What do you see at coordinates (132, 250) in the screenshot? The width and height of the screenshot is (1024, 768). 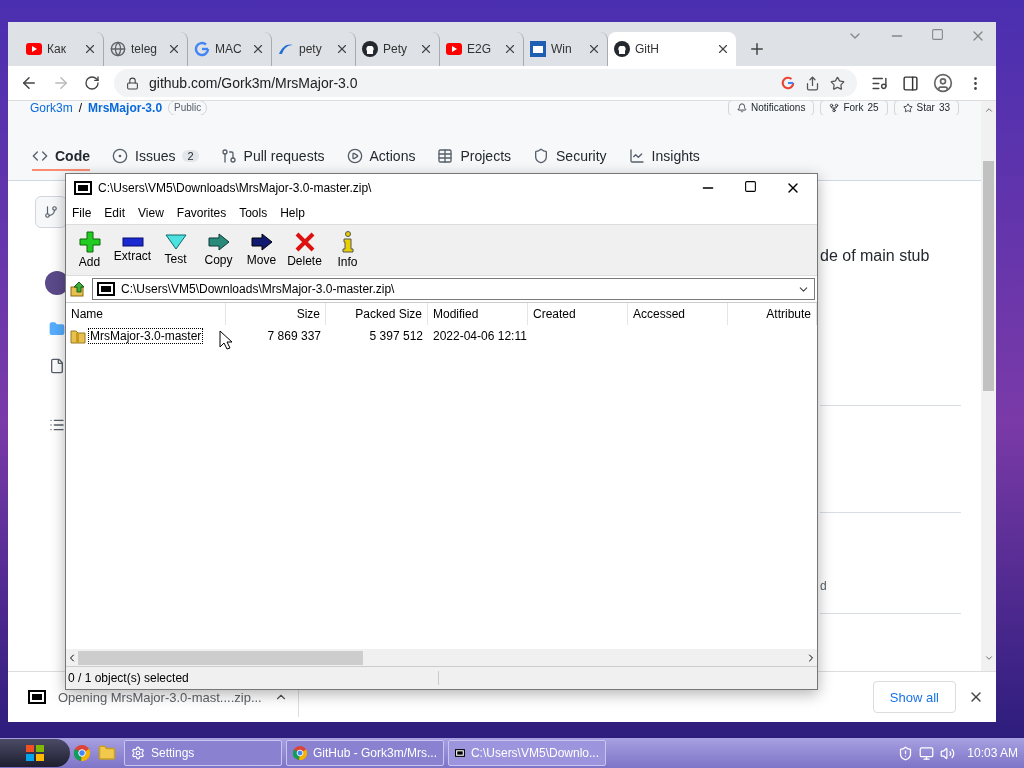 I see `toolbar-button: Extract` at bounding box center [132, 250].